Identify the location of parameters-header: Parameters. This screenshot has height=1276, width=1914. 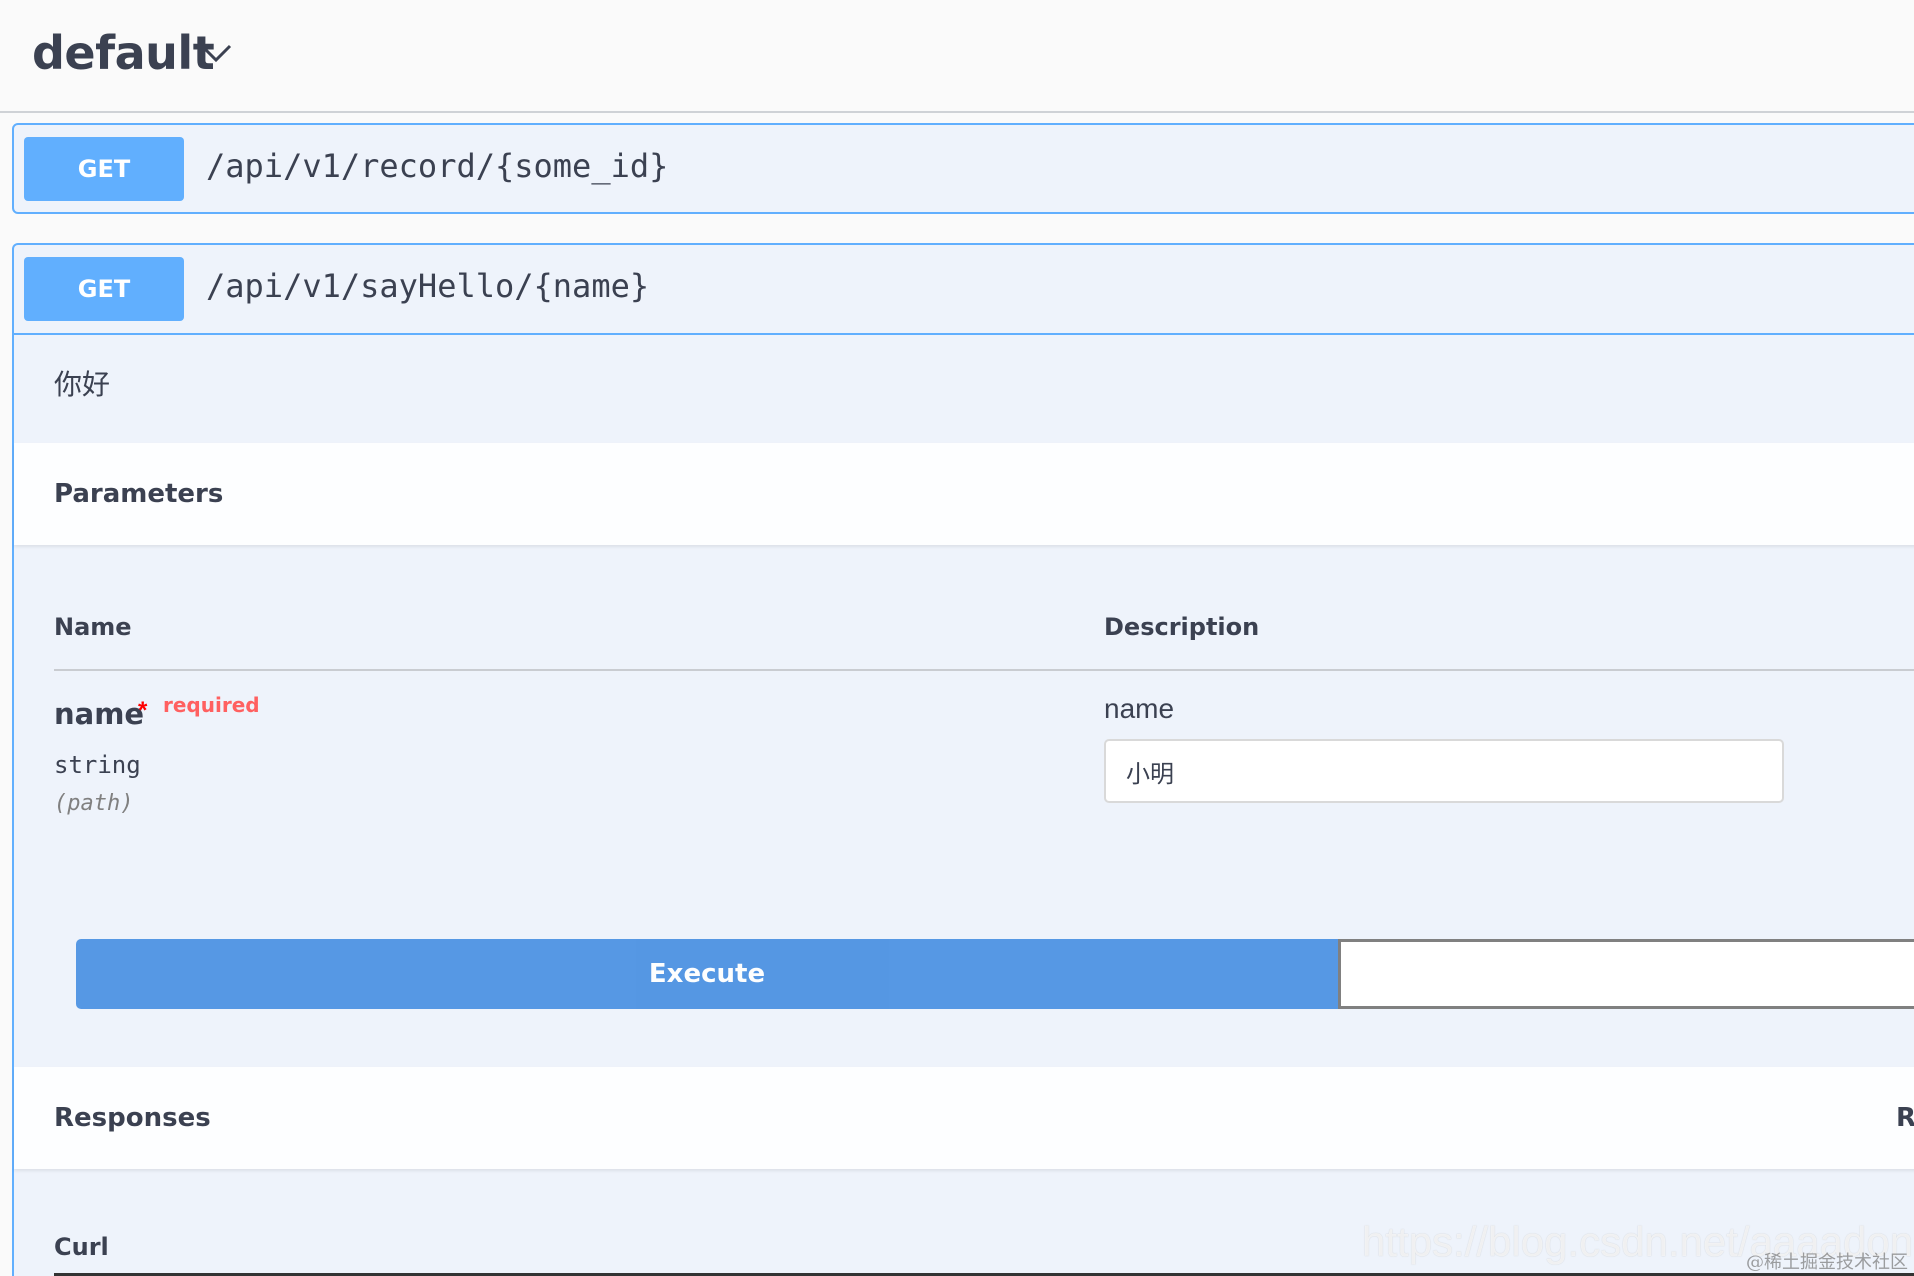
(964, 494).